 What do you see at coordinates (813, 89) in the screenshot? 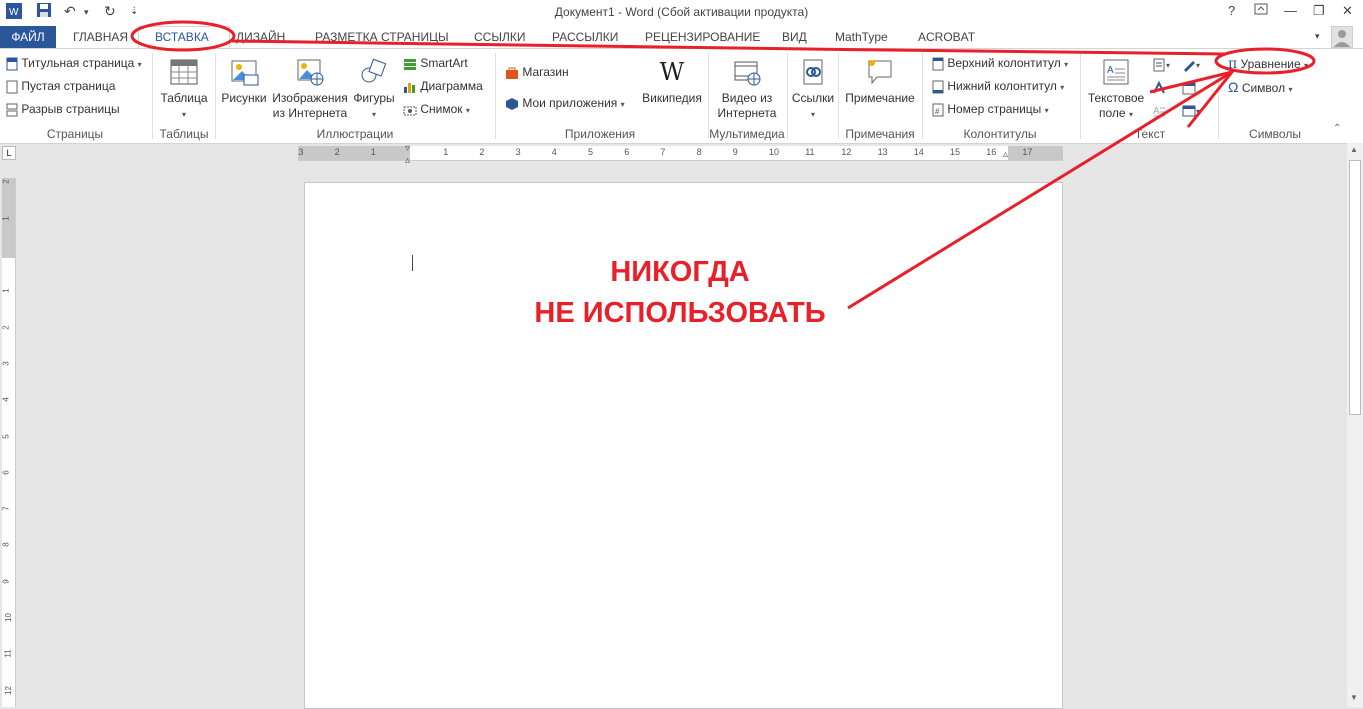
I see `links-button: Ссылки ▾` at bounding box center [813, 89].